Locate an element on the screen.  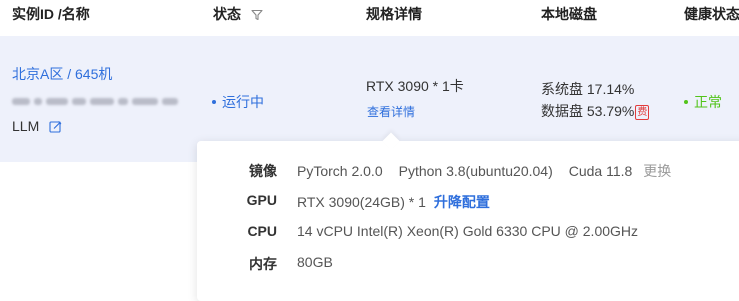
col-health-status: 健康状态 is located at coordinates (711, 14).